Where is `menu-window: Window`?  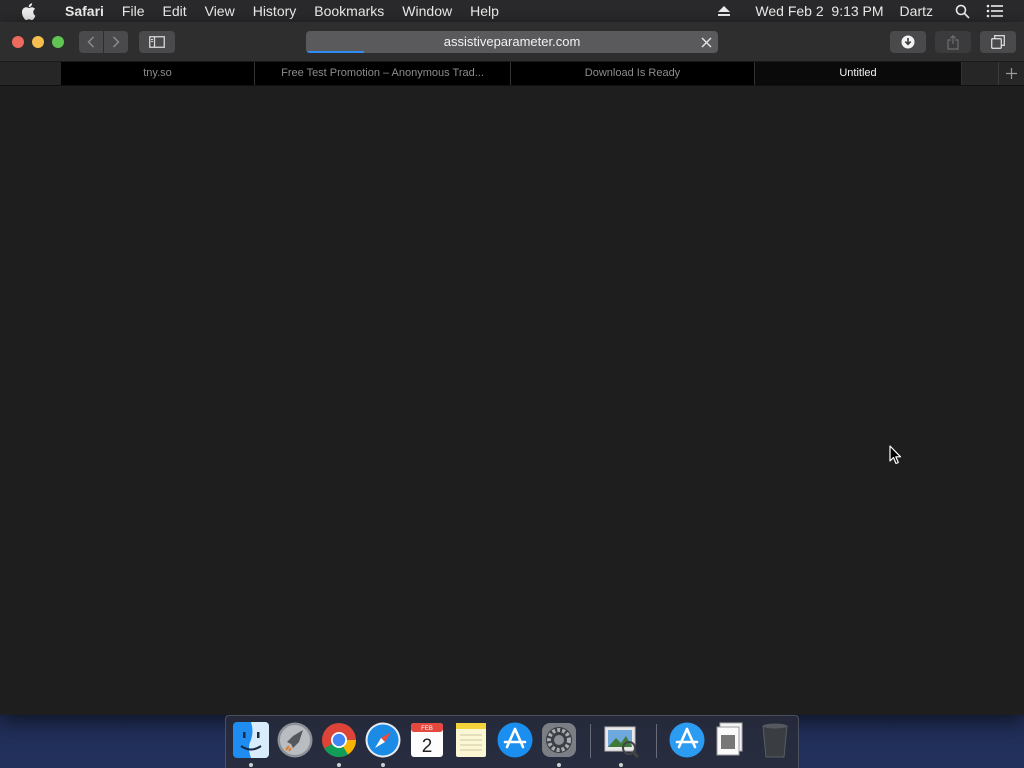
menu-window: Window is located at coordinates (427, 11).